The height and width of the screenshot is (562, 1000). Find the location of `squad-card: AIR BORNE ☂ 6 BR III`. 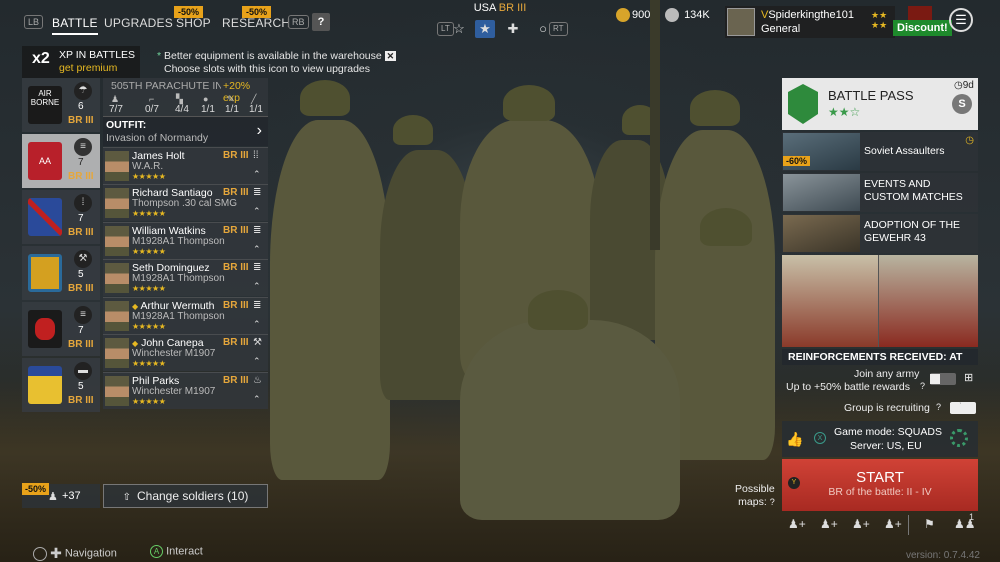

squad-card: AIR BORNE ☂ 6 BR III is located at coordinates (61, 105).